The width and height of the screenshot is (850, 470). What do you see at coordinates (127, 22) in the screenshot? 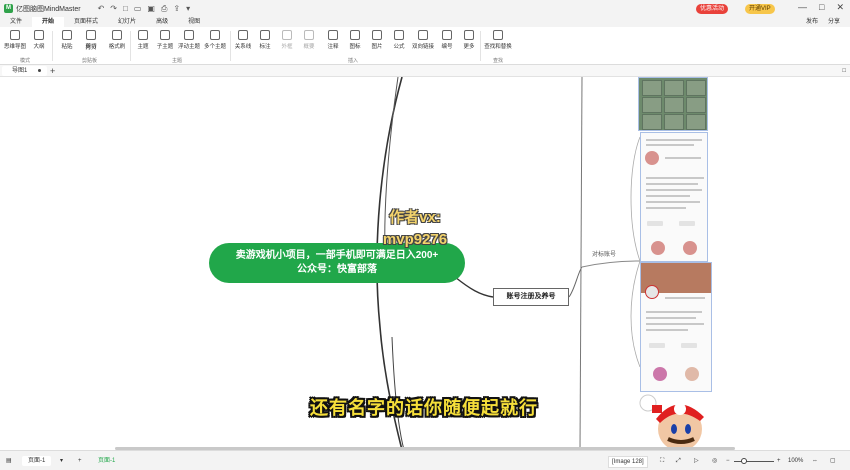
I see `tab-slides: 幻灯片` at bounding box center [127, 22].